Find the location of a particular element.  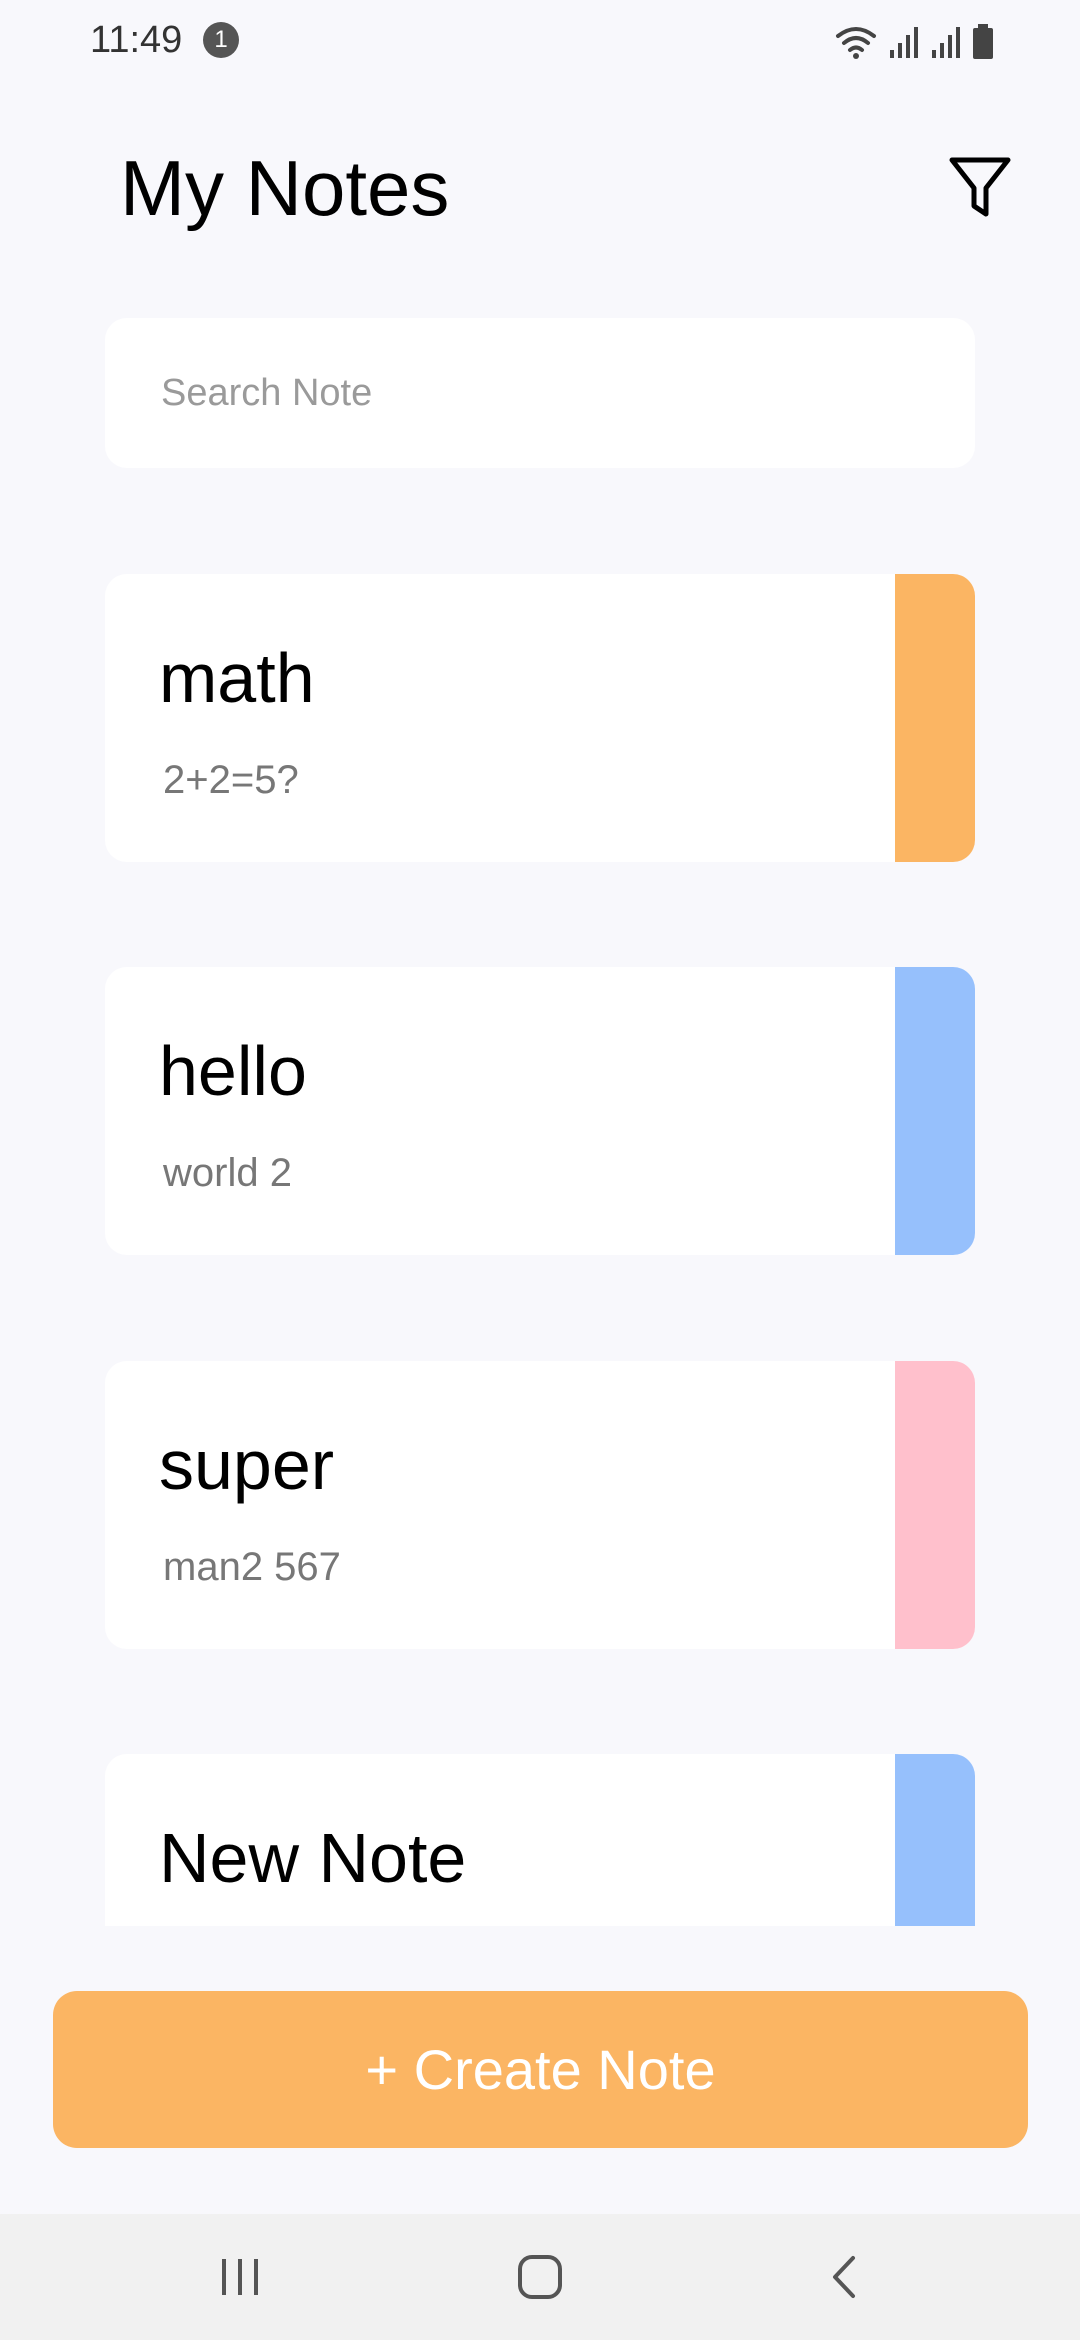

status-icons is located at coordinates (914, 40).